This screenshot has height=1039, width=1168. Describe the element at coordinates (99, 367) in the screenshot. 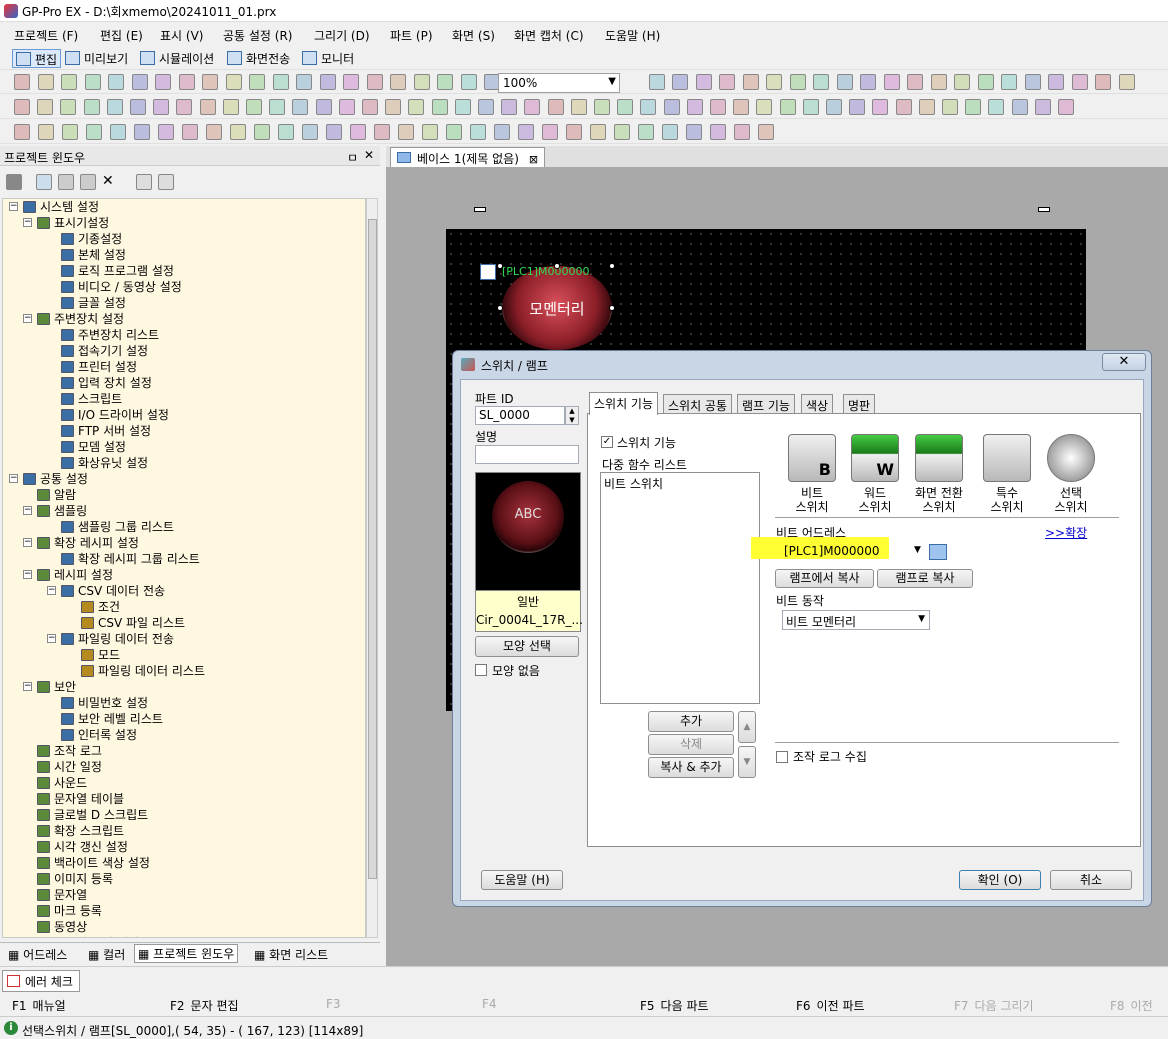

I see `tree-item: 프린터 설정` at that location.